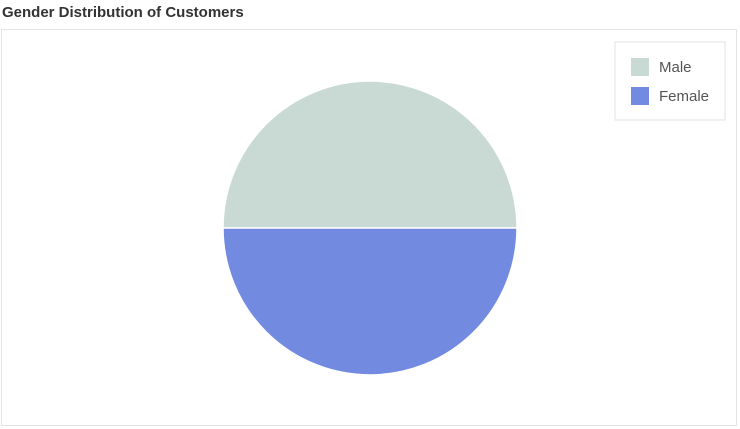 This screenshot has width=740, height=429. I want to click on legend-box, so click(670, 81).